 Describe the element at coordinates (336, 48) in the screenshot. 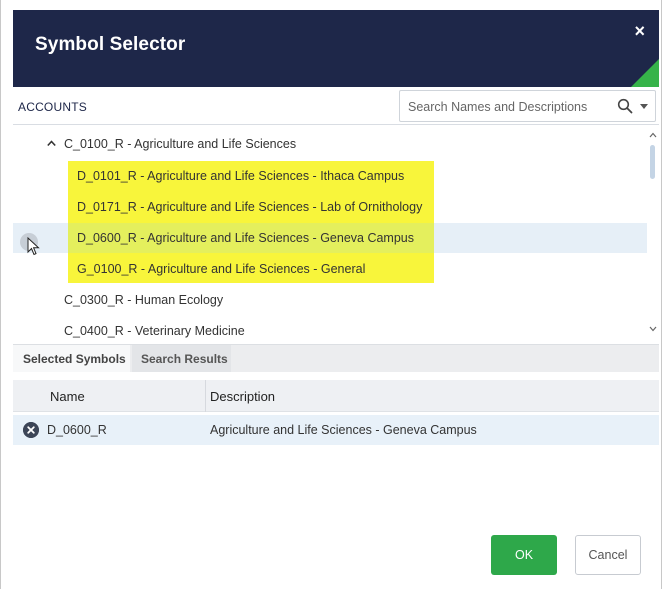

I see `dialog-header: Symbol Selector ×` at that location.